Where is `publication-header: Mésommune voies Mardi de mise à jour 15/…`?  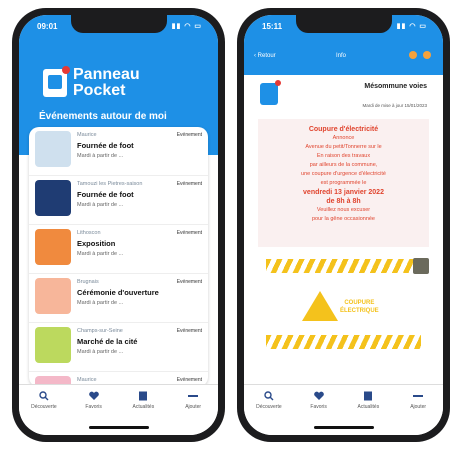 publication-header: Mésommune voies Mardi de mise à jour 15/… is located at coordinates (343, 96).